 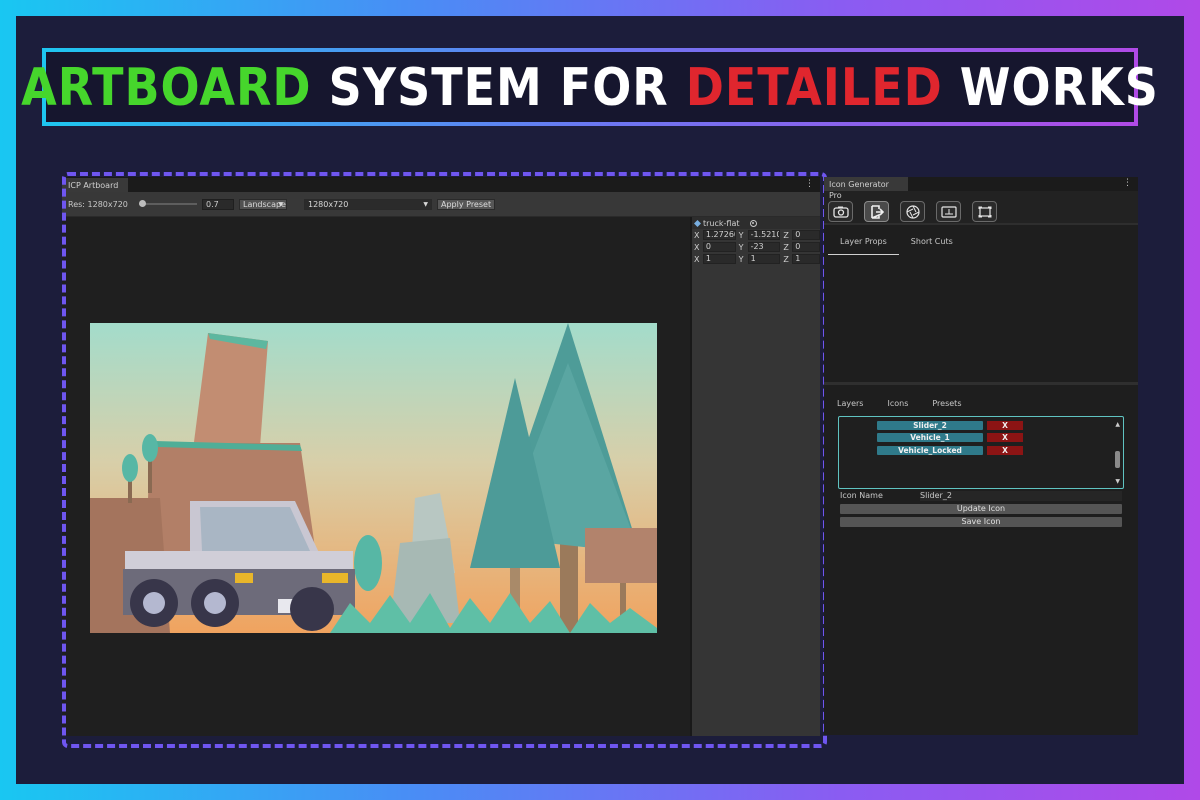 I want to click on title-banner: ARTBOARD SYSTEM FOR DETAILED WORKS, so click(x=589, y=87).